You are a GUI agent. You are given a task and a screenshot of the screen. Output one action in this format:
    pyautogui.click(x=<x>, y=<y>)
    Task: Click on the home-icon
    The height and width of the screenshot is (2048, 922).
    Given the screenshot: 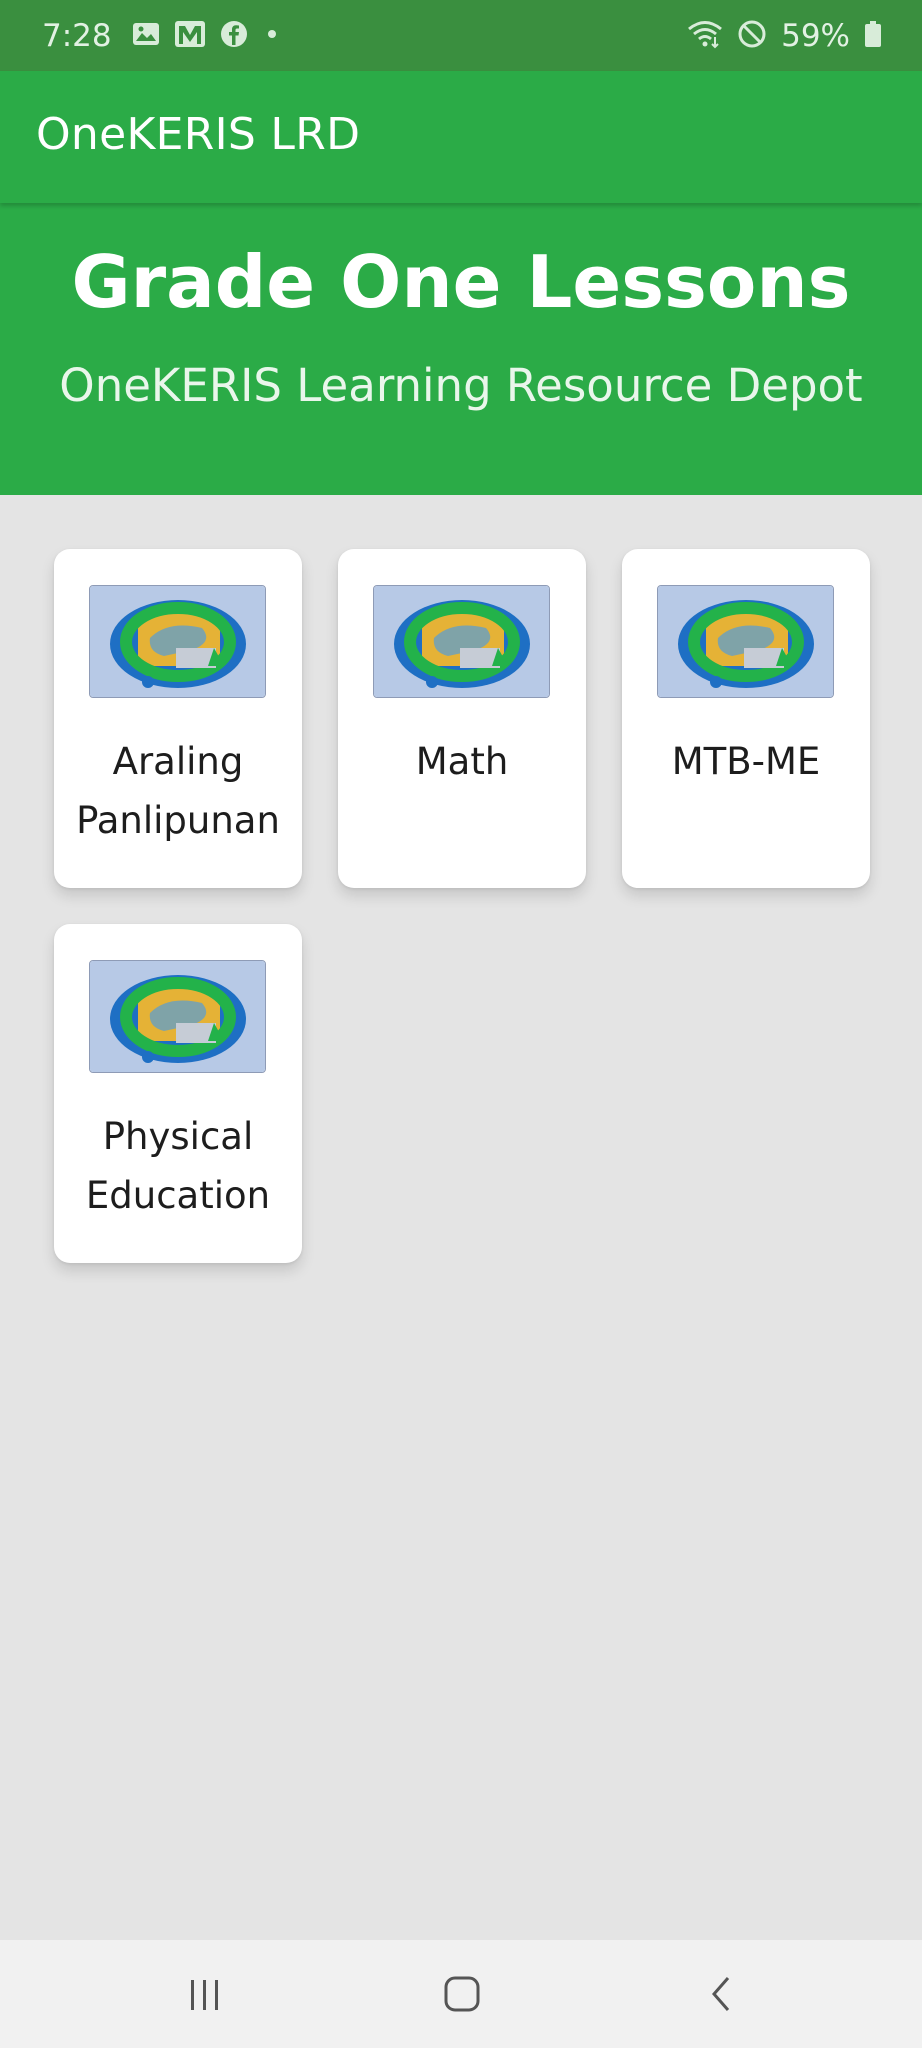 What is the action you would take?
    pyautogui.click(x=462, y=1994)
    